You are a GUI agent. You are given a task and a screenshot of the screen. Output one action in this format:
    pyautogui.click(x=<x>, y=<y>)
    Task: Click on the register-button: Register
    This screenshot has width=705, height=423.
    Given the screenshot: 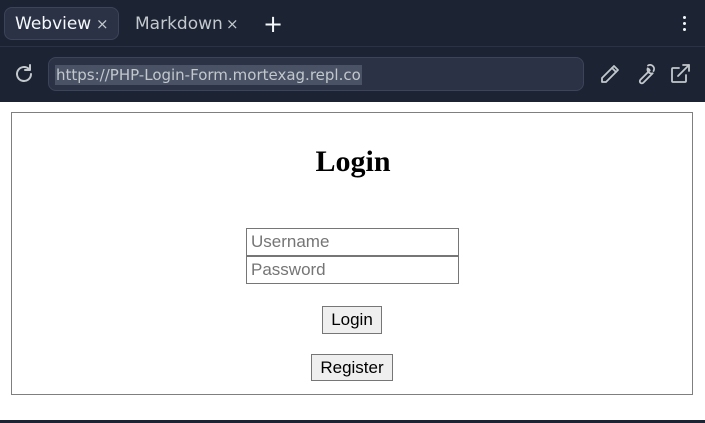 What is the action you would take?
    pyautogui.click(x=352, y=367)
    